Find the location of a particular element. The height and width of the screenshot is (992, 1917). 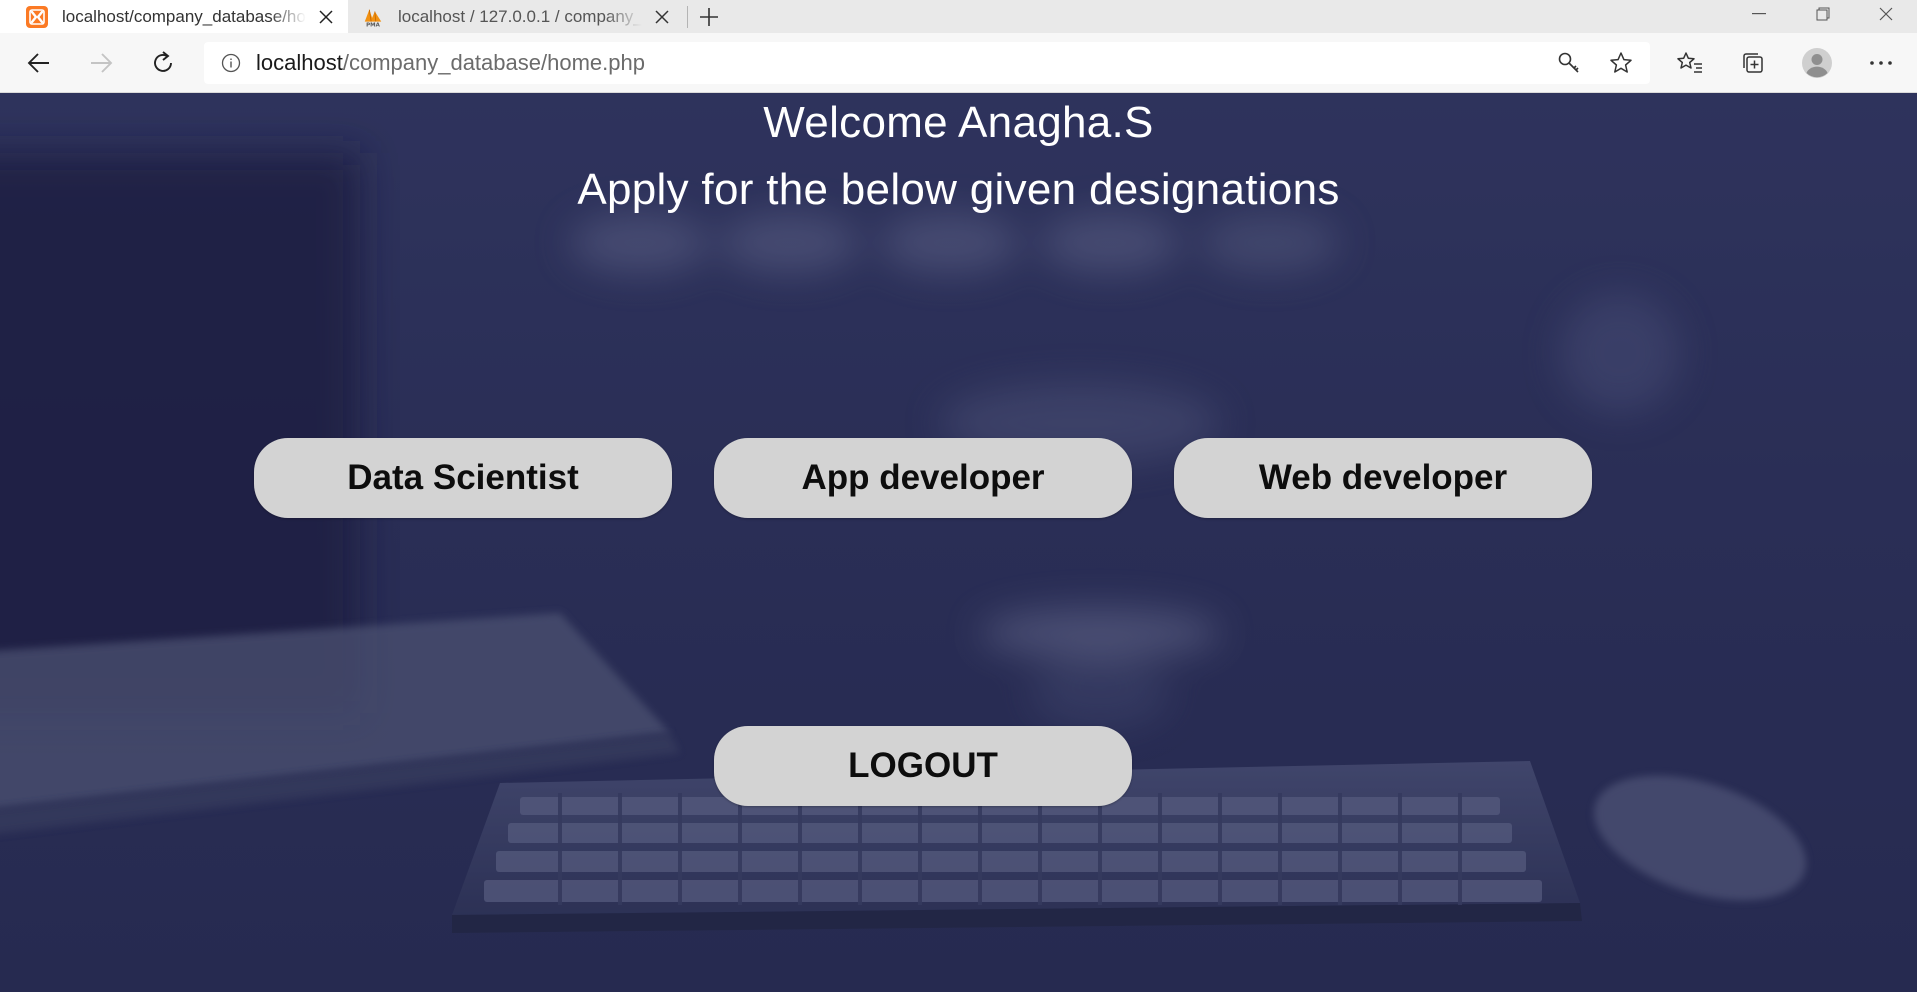

restore-button is located at coordinates (1823, 14).